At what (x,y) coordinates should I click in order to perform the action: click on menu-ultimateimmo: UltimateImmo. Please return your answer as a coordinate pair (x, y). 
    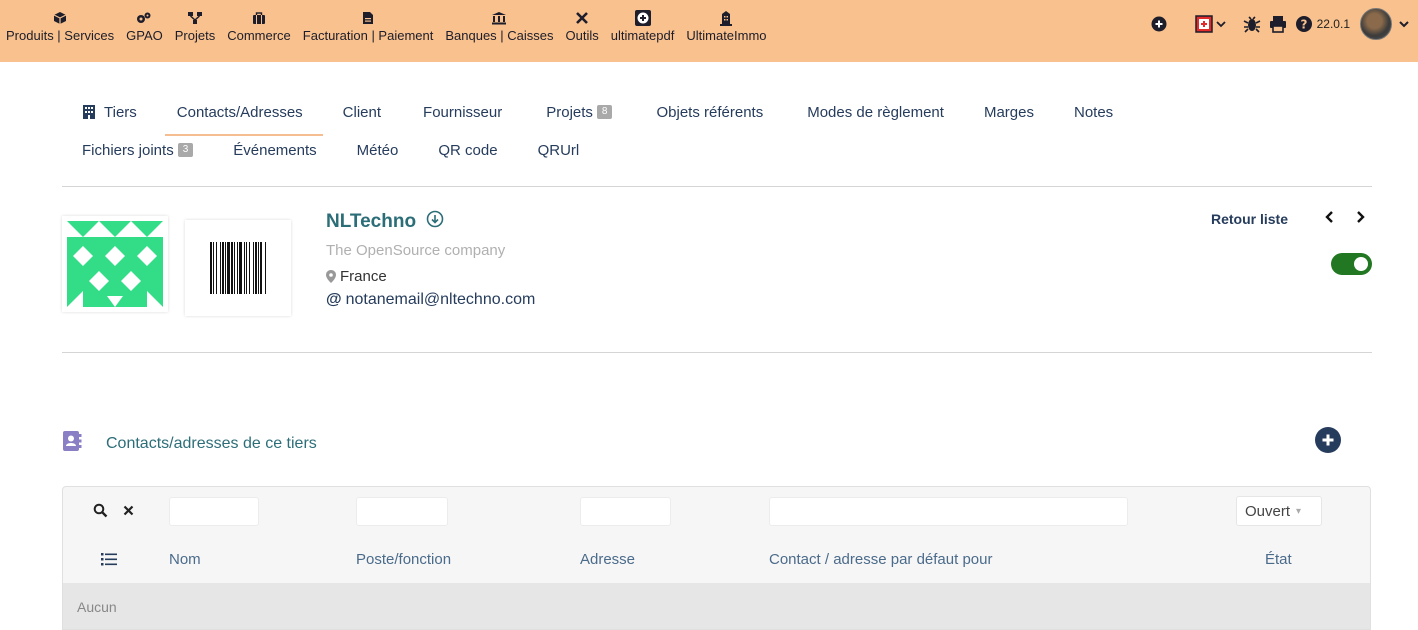
    Looking at the image, I should click on (726, 21).